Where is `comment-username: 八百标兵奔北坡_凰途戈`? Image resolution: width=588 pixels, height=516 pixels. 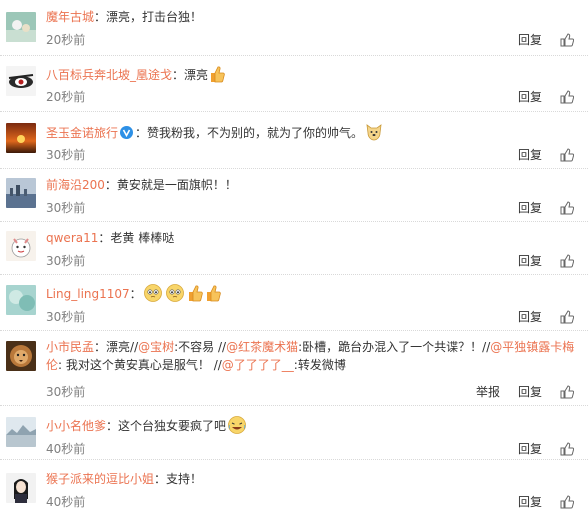
comment-username: 八百标兵奔北坡_凰途戈 is located at coordinates (109, 75).